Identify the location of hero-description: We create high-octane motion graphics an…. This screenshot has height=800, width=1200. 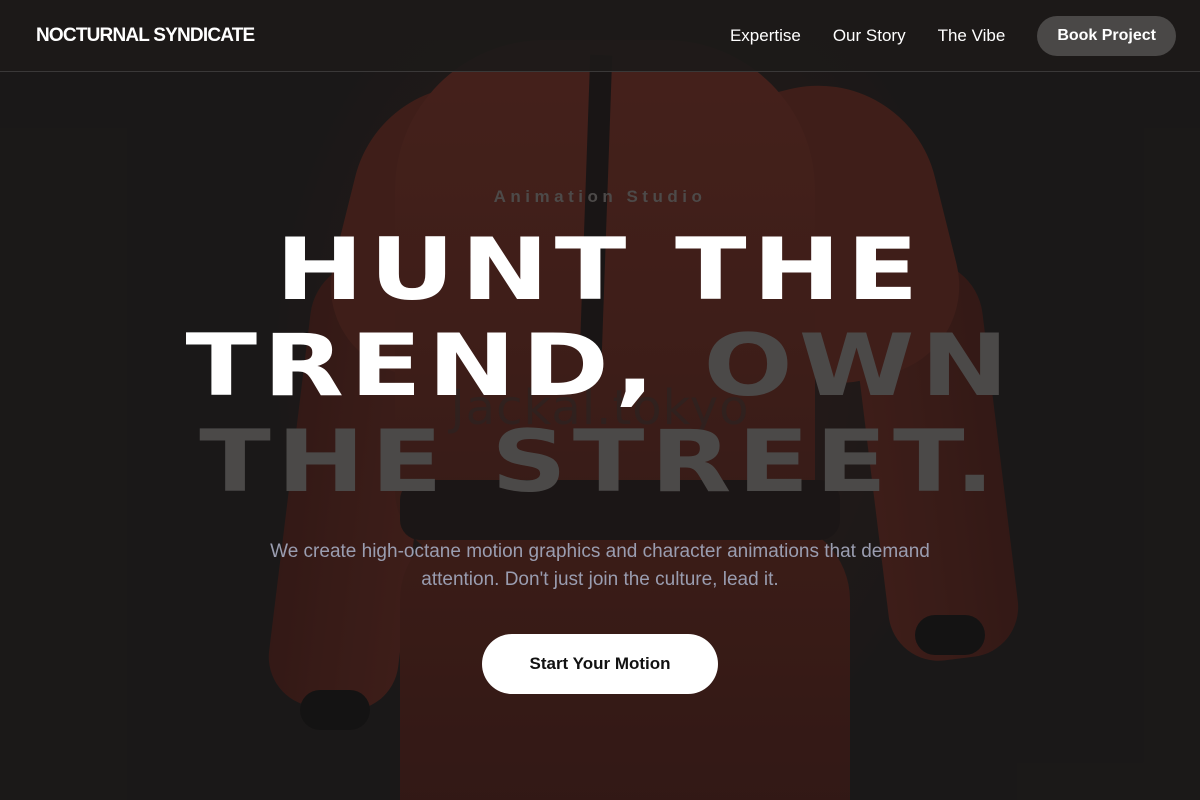
(600, 565).